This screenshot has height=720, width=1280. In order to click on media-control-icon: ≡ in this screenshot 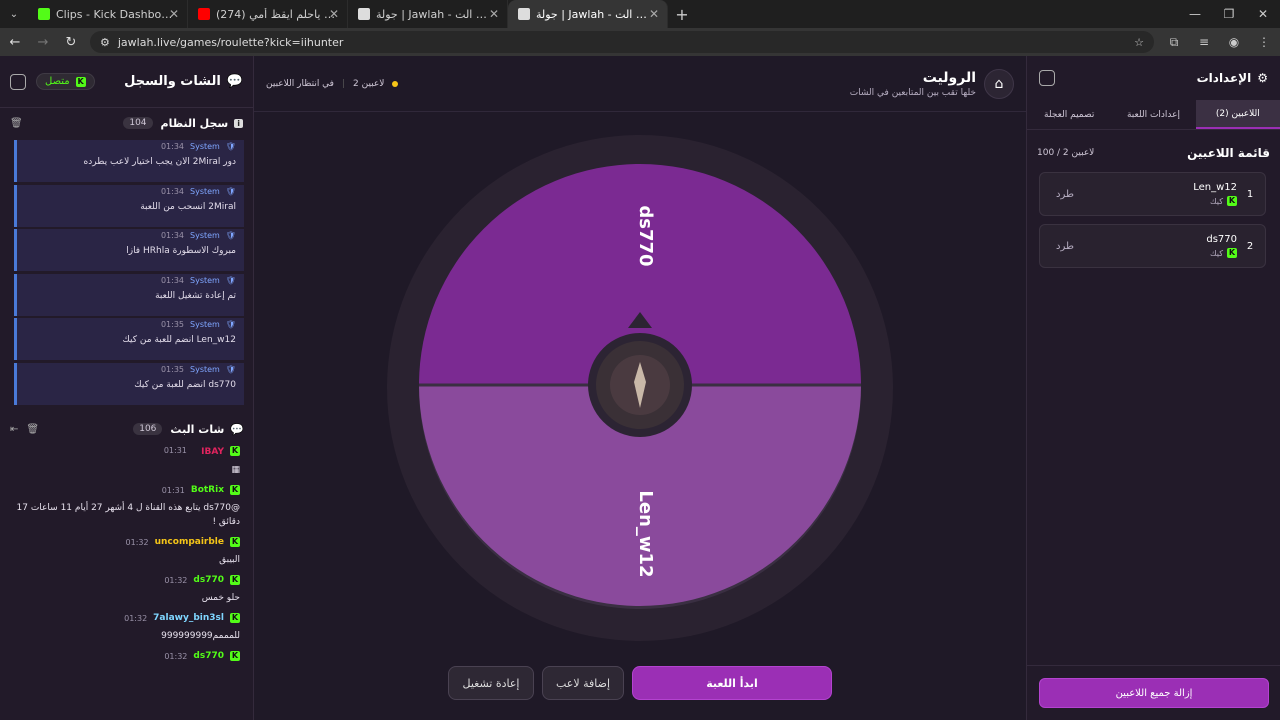, I will do `click(1204, 42)`.